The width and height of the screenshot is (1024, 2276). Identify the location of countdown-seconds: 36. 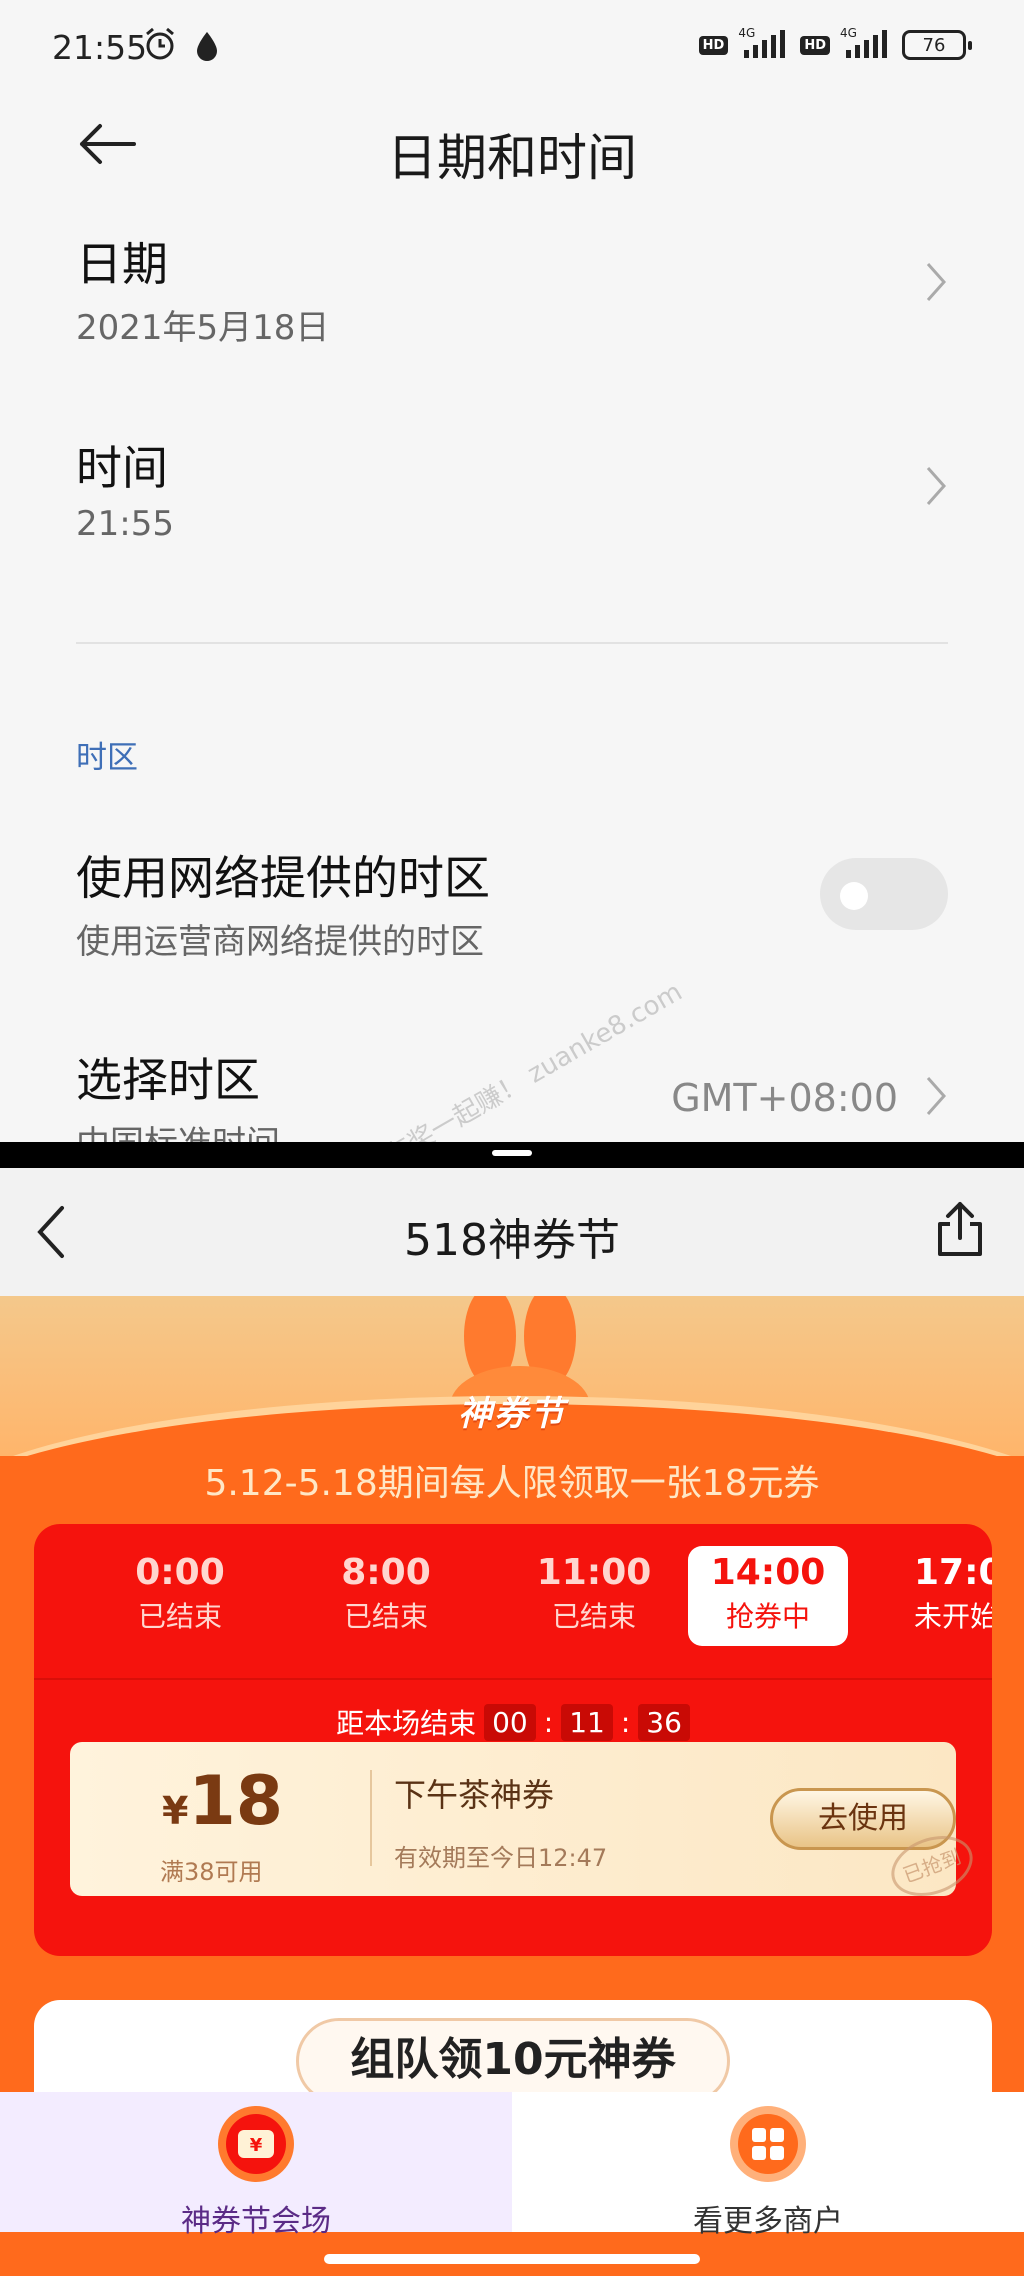
(664, 1722).